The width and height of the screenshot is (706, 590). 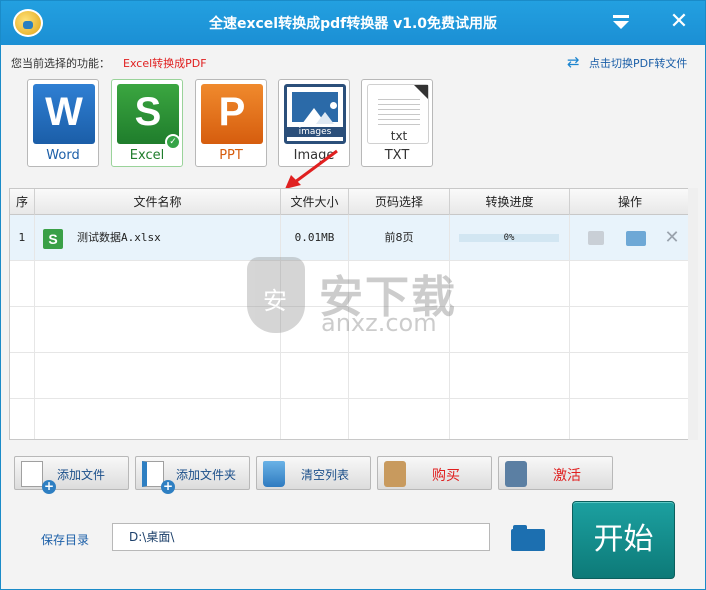 What do you see at coordinates (629, 202) in the screenshot?
I see `col-actions: 操作` at bounding box center [629, 202].